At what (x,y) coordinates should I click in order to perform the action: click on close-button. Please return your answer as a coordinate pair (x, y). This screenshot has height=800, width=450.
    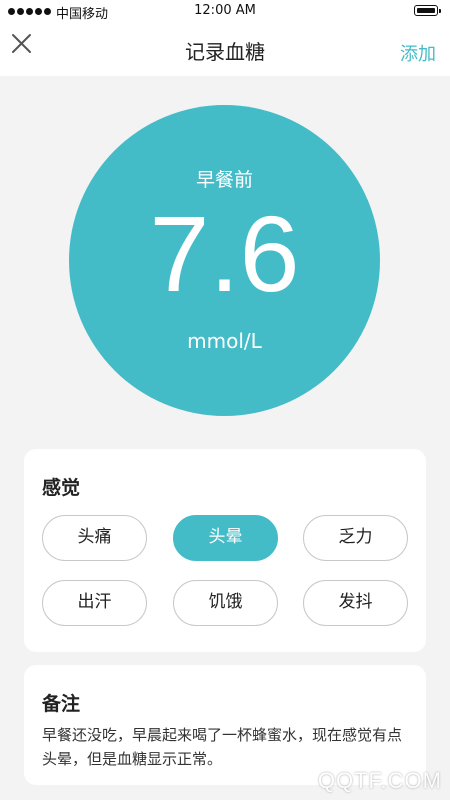
    Looking at the image, I should click on (22, 44).